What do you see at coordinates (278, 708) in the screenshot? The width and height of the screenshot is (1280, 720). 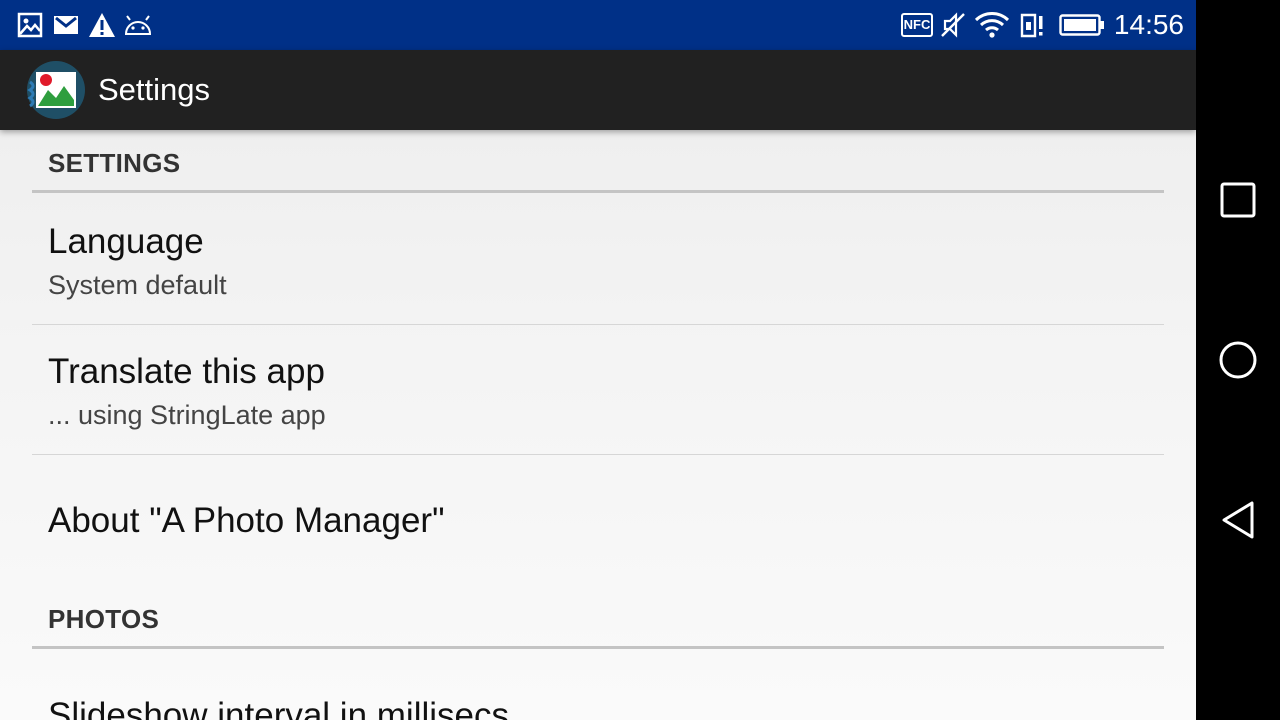 I see `pref-title: Slideshow interval in millisecs` at bounding box center [278, 708].